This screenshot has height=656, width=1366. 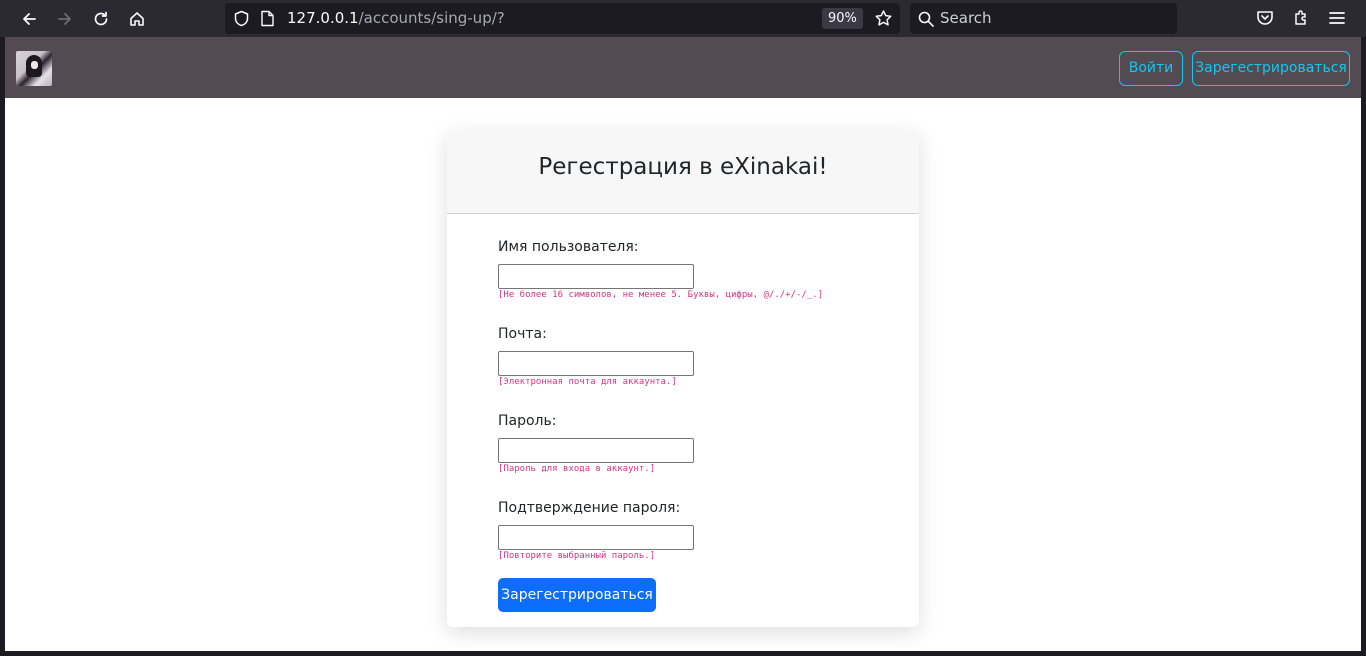 What do you see at coordinates (65, 19) in the screenshot?
I see `forward-icon` at bounding box center [65, 19].